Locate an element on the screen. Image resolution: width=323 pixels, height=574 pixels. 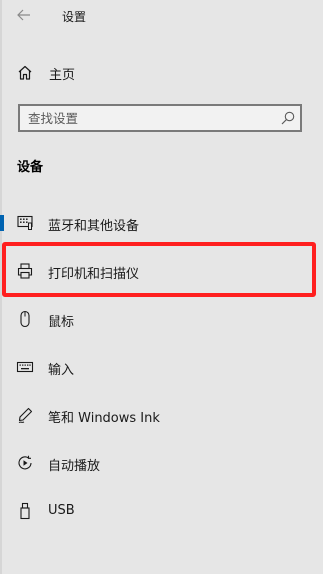
title-bar: 设置 is located at coordinates (161, 16).